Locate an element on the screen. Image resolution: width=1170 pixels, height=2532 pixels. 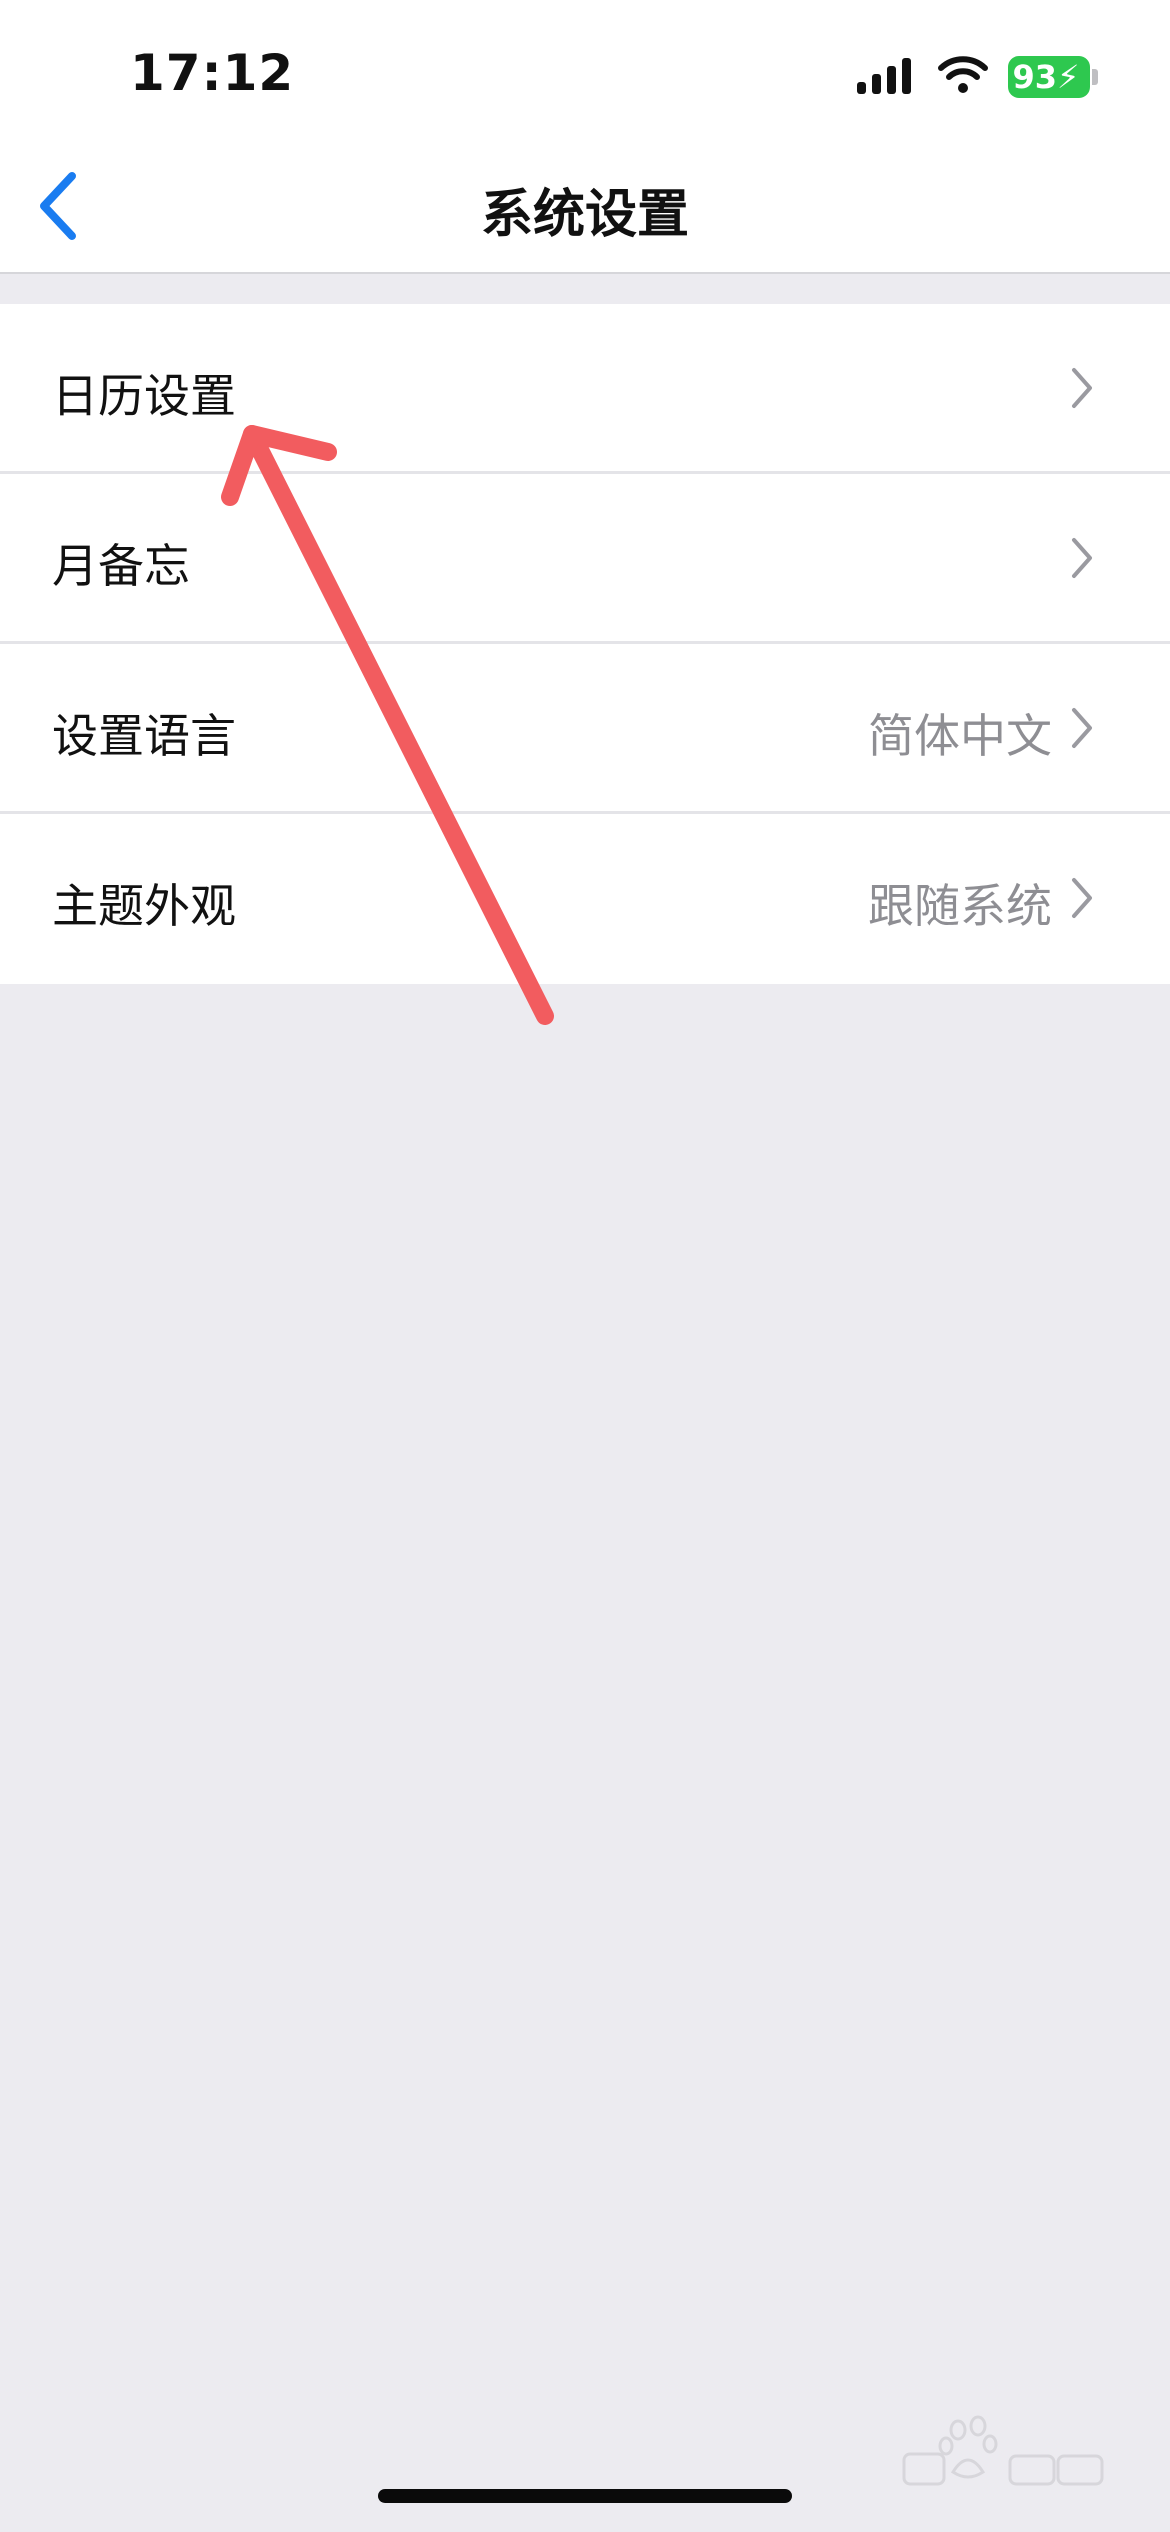
settings-item-value: 跟随系统 is located at coordinates (960, 906).